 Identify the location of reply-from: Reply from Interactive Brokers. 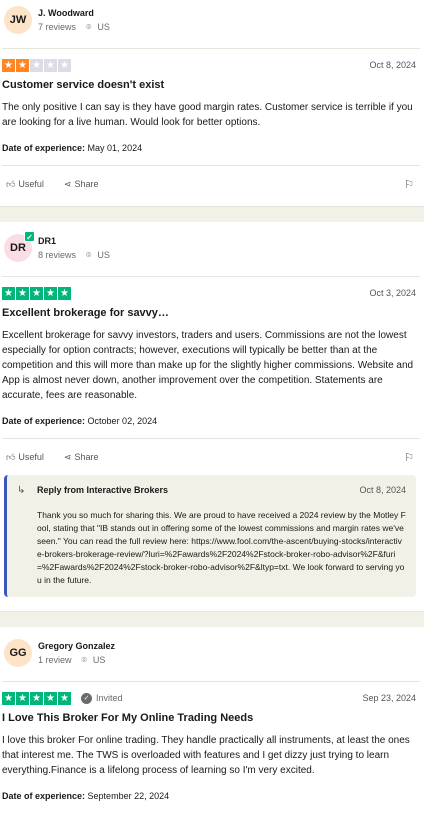
(103, 490).